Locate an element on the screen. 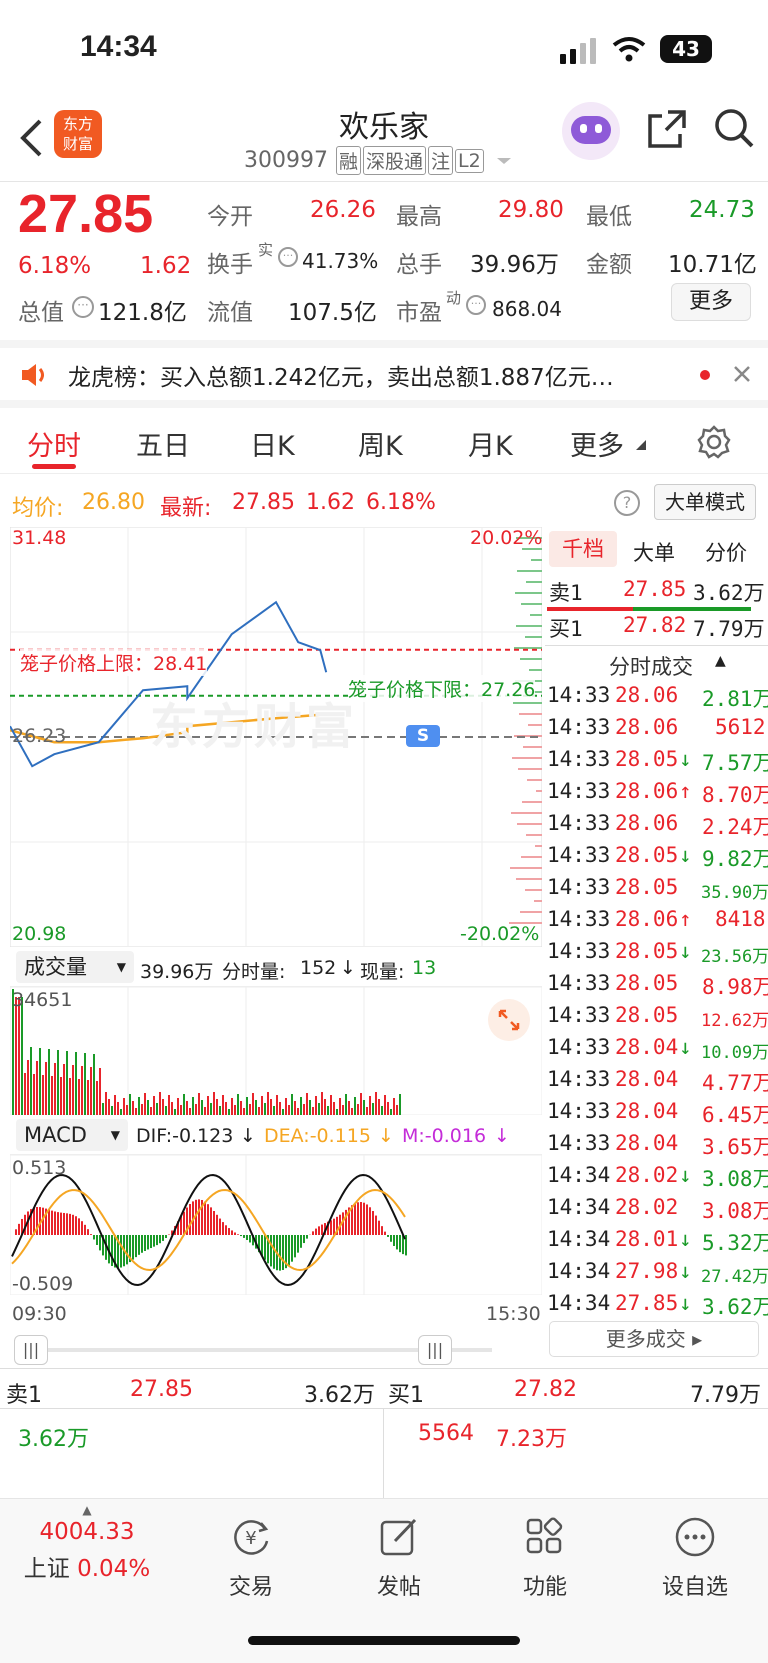 This screenshot has width=768, height=1663. low-value: 24.73 is located at coordinates (722, 210).